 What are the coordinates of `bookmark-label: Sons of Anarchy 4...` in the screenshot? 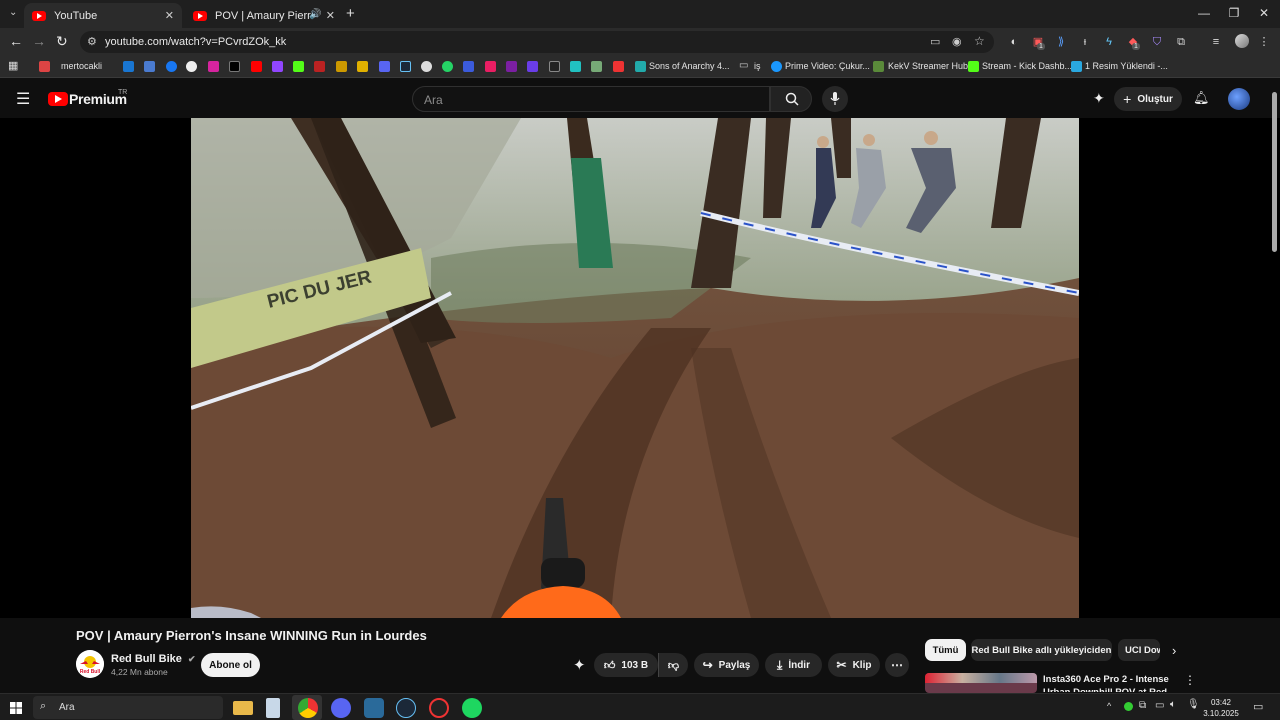 It's located at (689, 66).